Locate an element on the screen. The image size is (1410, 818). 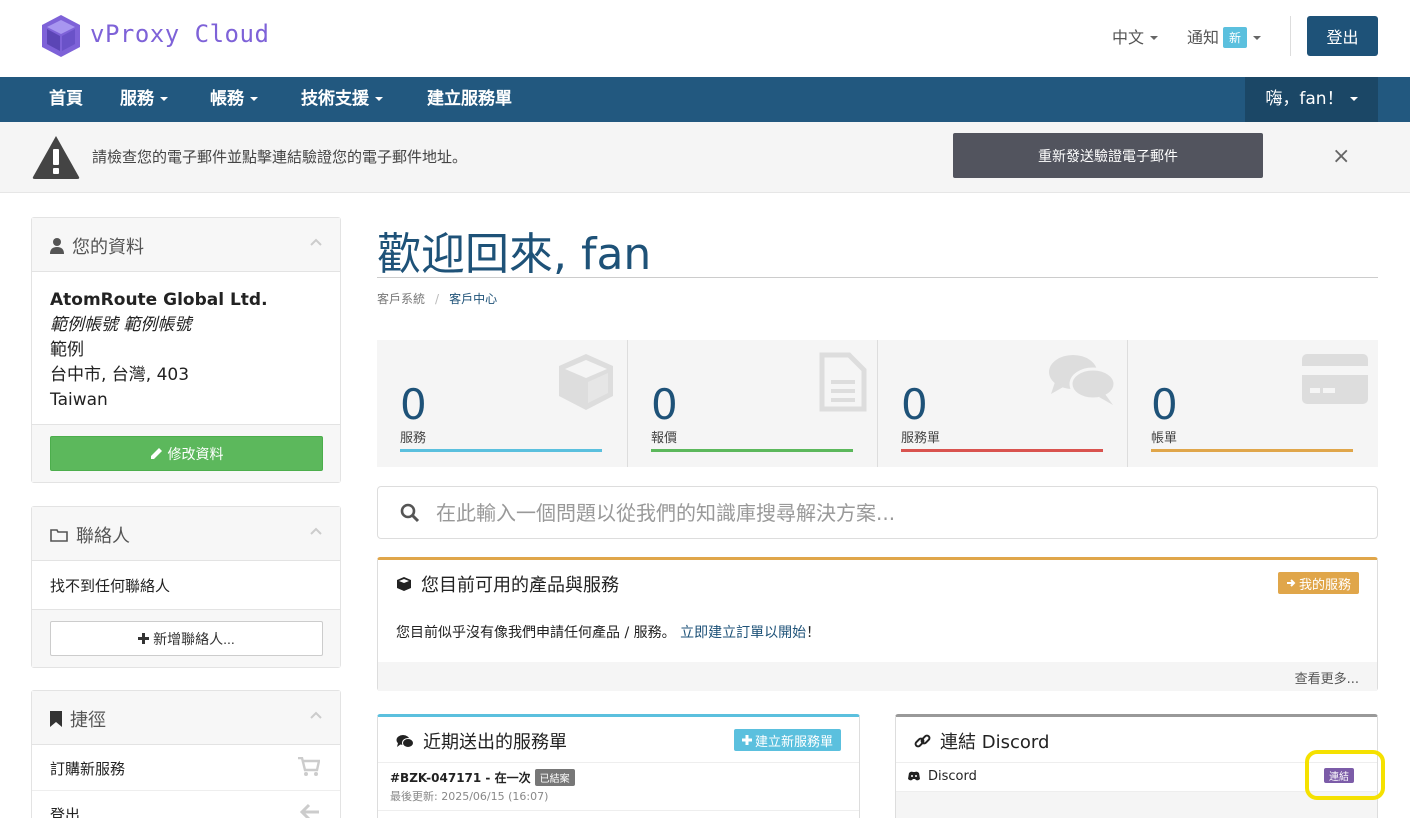
page-title: 歡迎回來, fan is located at coordinates (514, 250).